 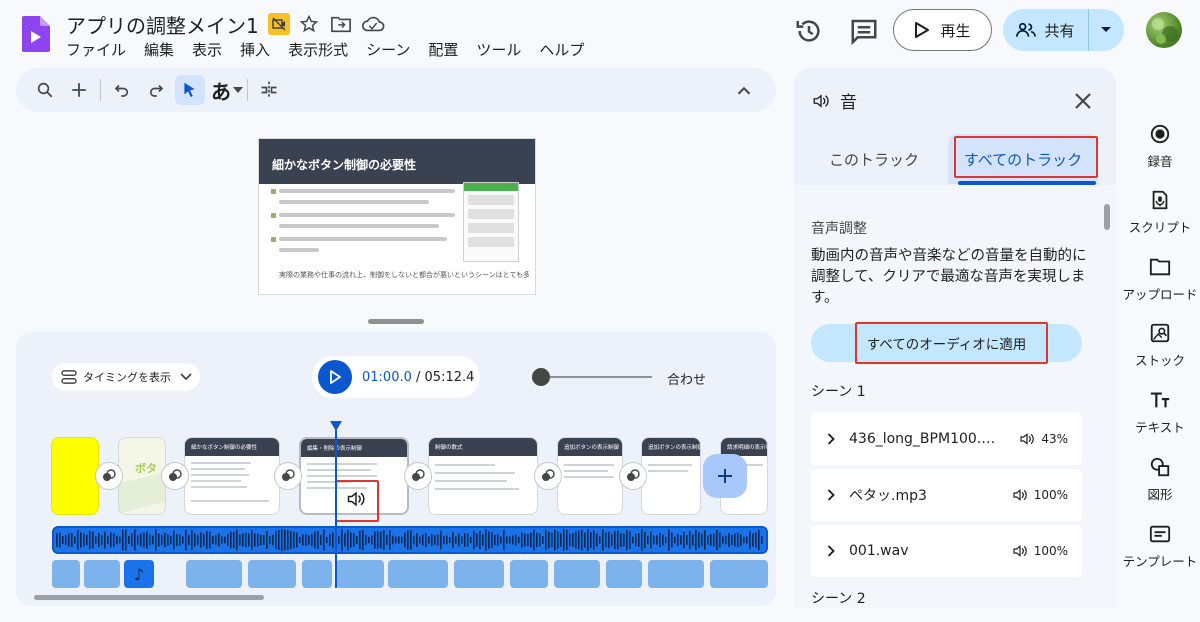 I want to click on menu-arrange: 配置, so click(x=443, y=49).